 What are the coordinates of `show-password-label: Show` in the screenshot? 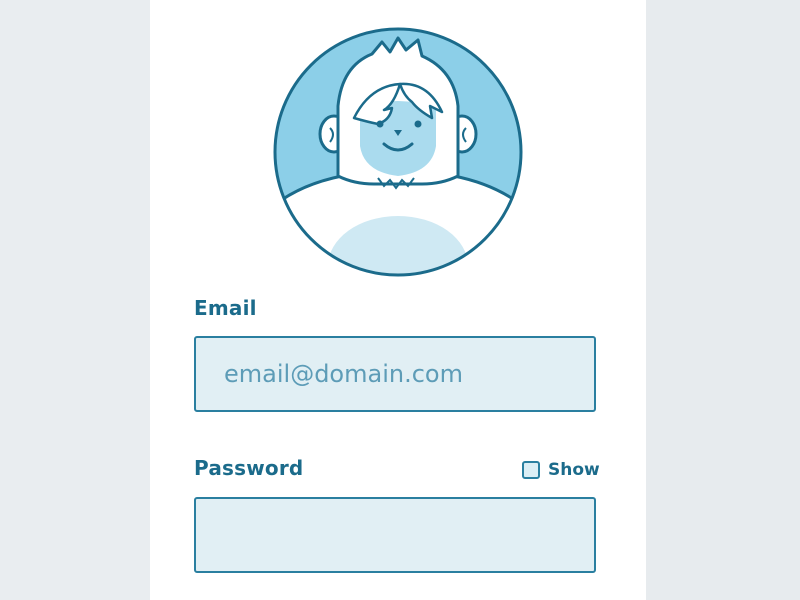 It's located at (574, 470).